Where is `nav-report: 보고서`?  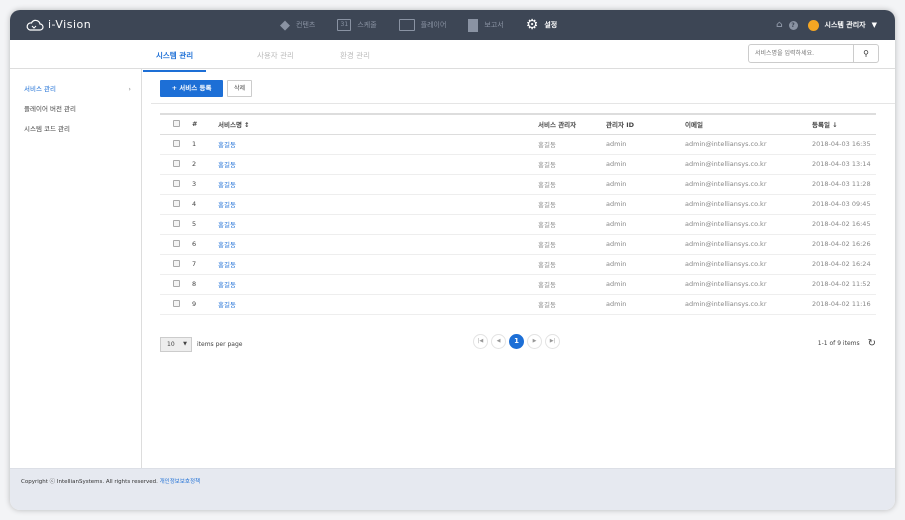 nav-report: 보고서 is located at coordinates (486, 25).